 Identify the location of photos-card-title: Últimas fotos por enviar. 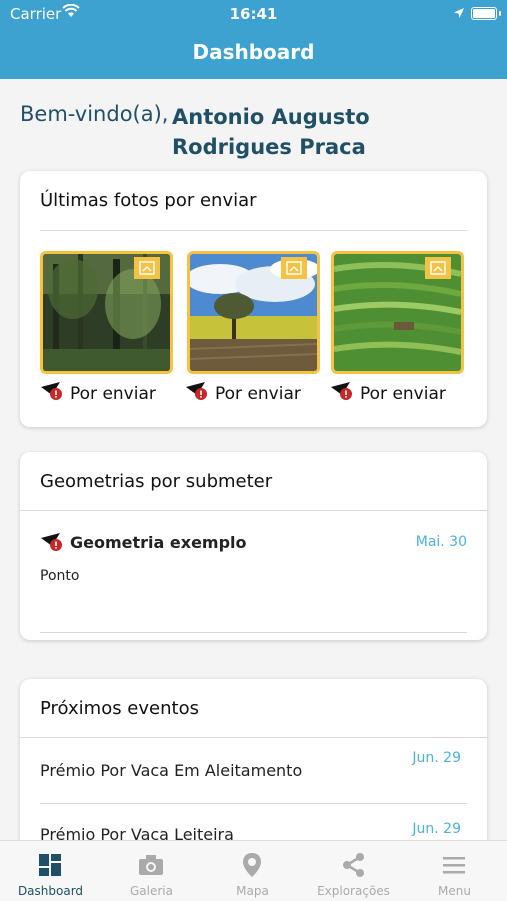
(148, 200).